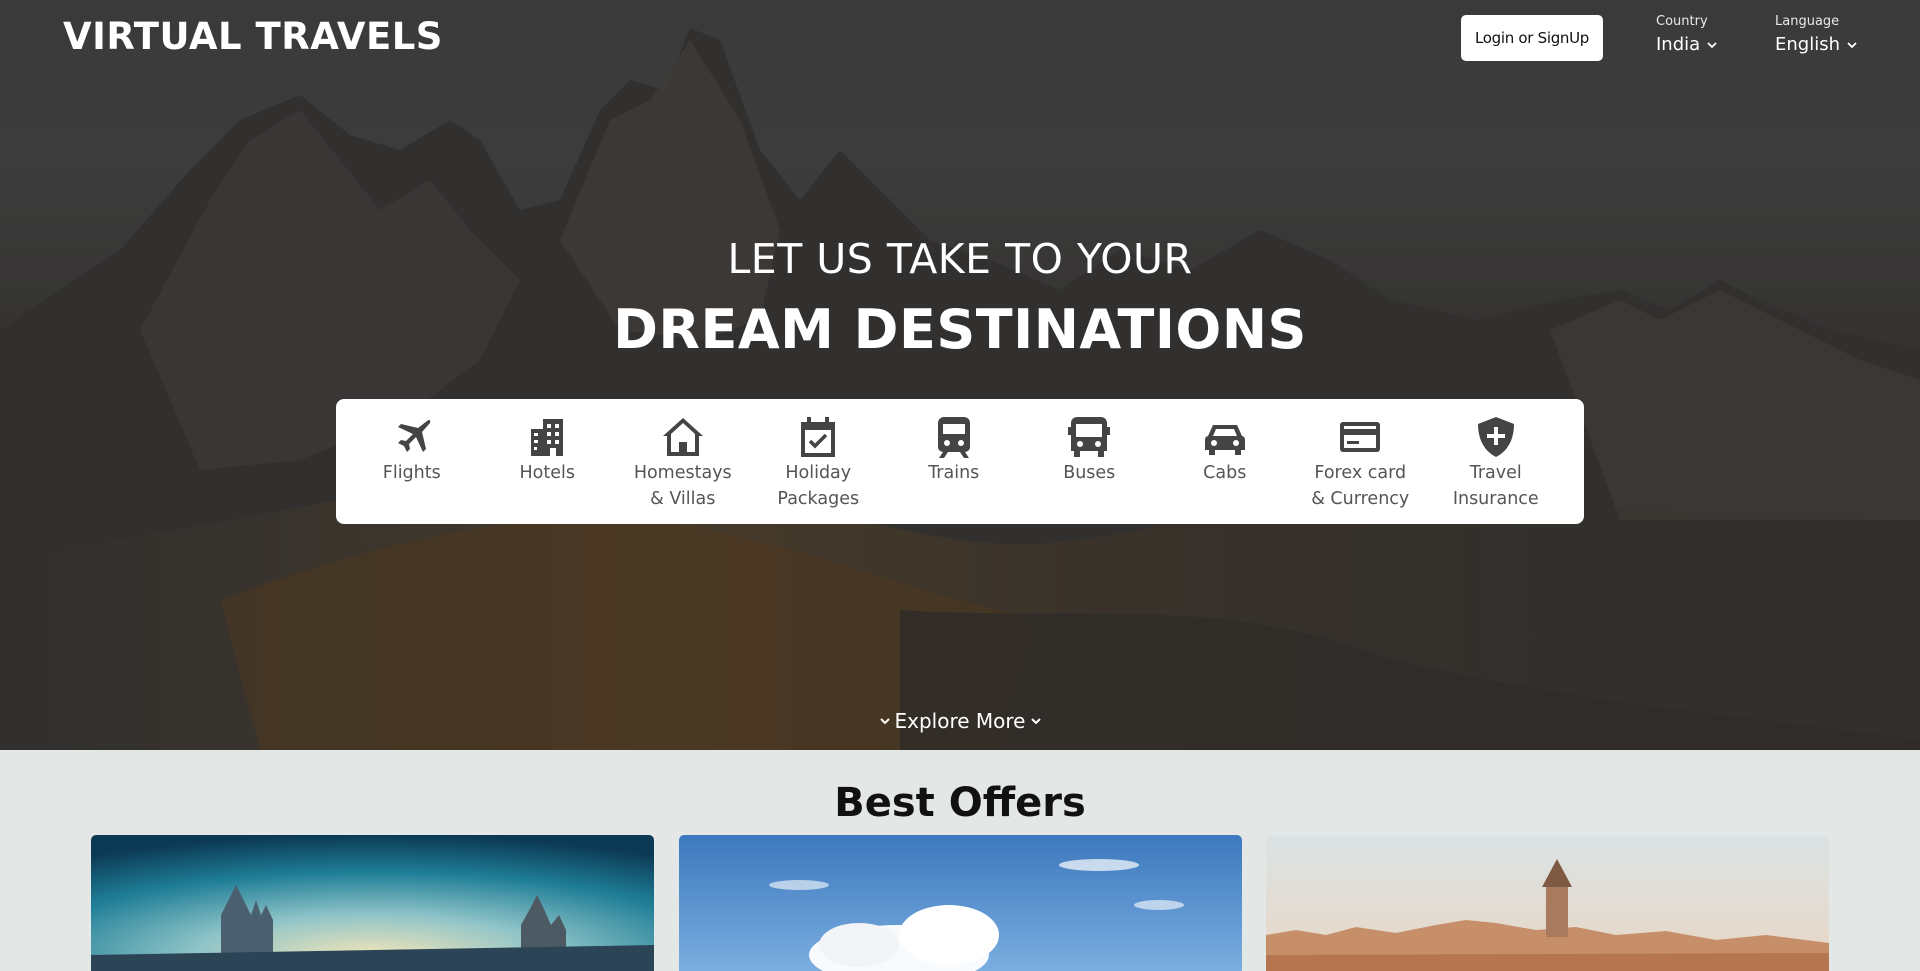 Image resolution: width=1920 pixels, height=971 pixels. What do you see at coordinates (1807, 44) in the screenshot?
I see `language-value: English` at bounding box center [1807, 44].